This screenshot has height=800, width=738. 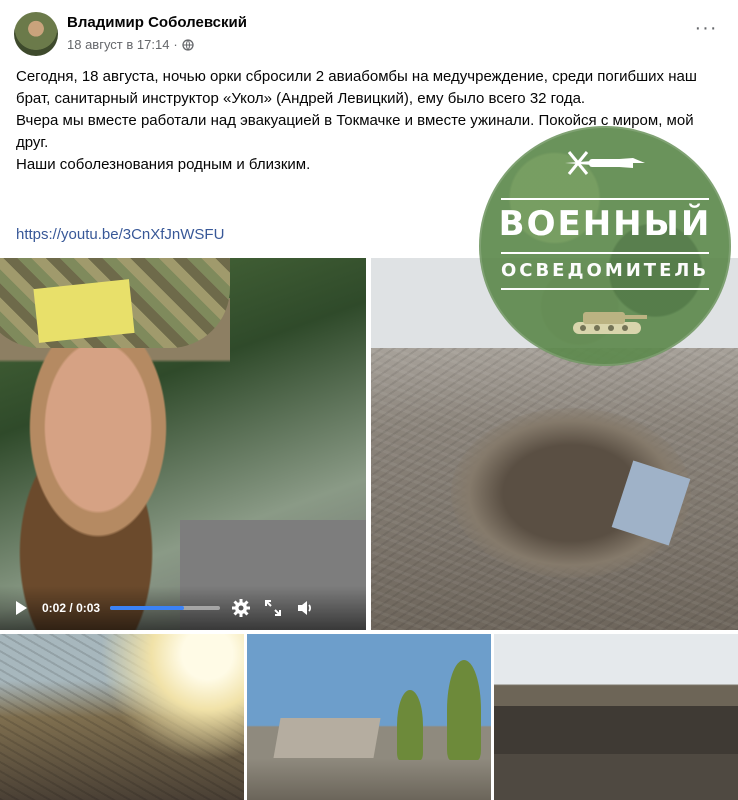 What do you see at coordinates (188, 44) in the screenshot?
I see `globe-icon` at bounding box center [188, 44].